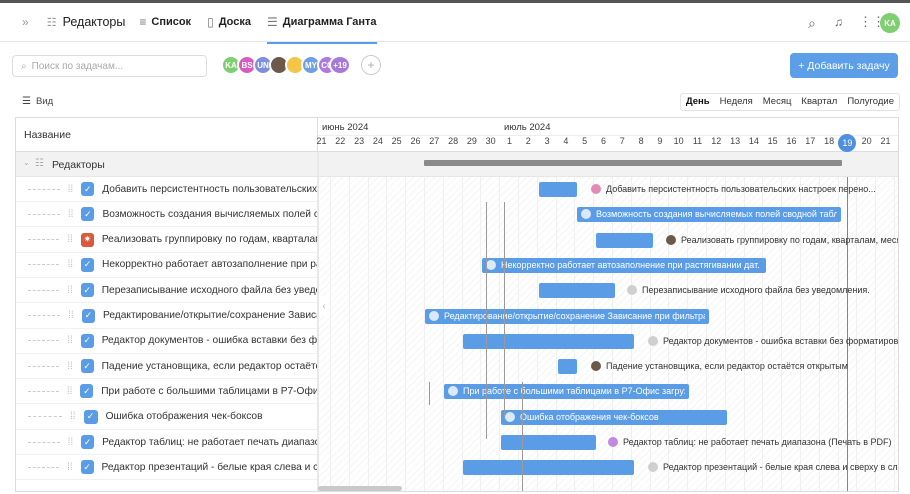 This screenshot has height=494, width=910. I want to click on scale-switcher: День Неделя Месяц Квартал Полугодие, so click(789, 102).